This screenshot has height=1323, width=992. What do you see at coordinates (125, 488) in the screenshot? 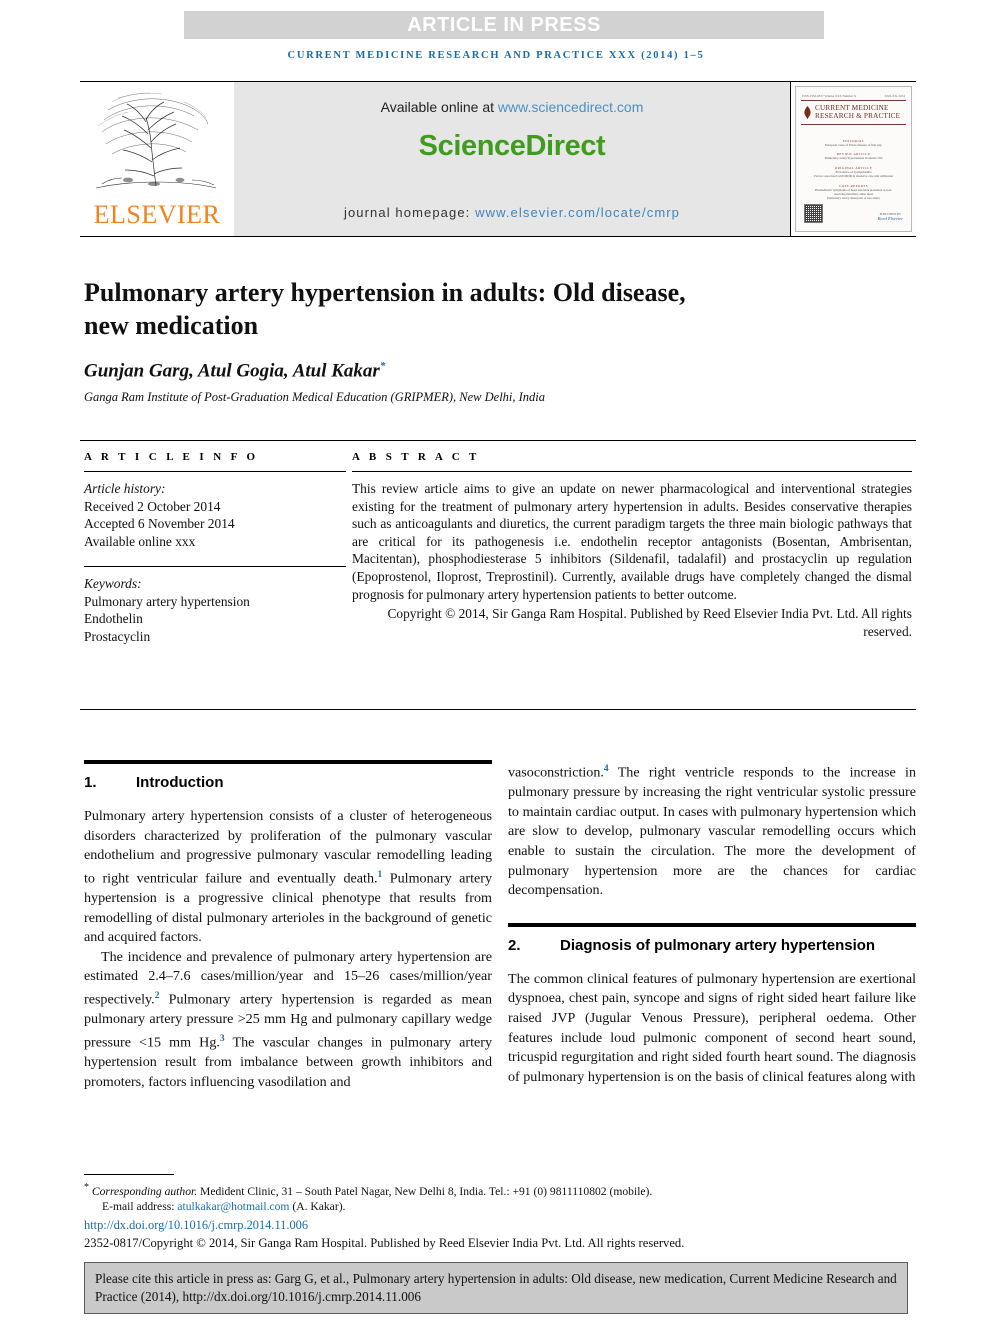
I see `article-history-label: Article history:` at bounding box center [125, 488].